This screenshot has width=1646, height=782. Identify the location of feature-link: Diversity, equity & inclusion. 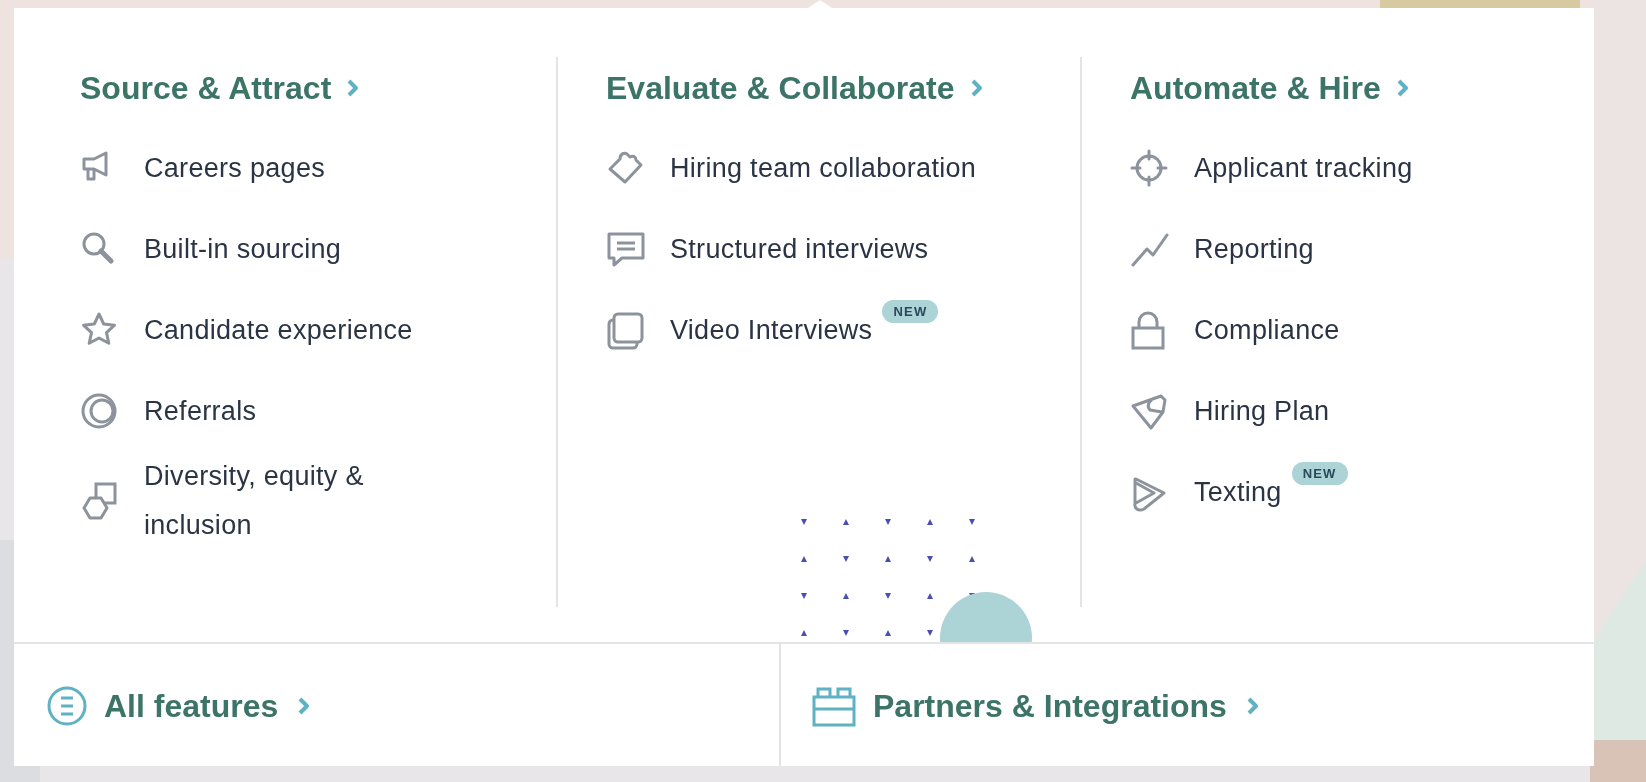
(242, 501).